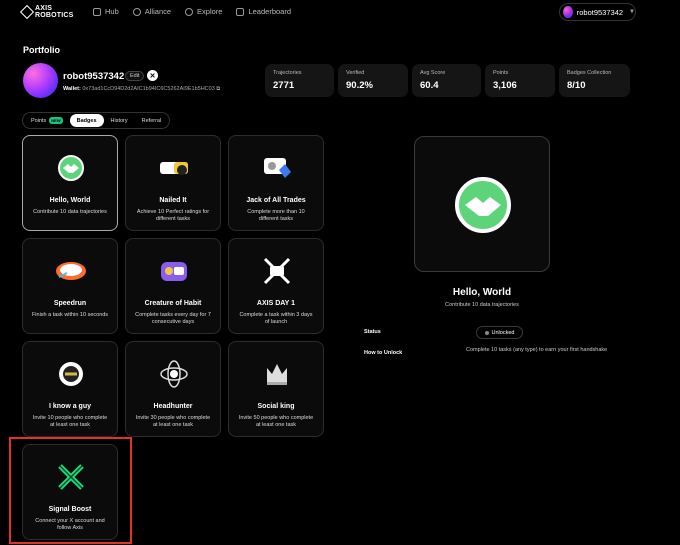 The width and height of the screenshot is (680, 545). Describe the element at coordinates (359, 85) in the screenshot. I see `stat-value: 90.2%` at that location.